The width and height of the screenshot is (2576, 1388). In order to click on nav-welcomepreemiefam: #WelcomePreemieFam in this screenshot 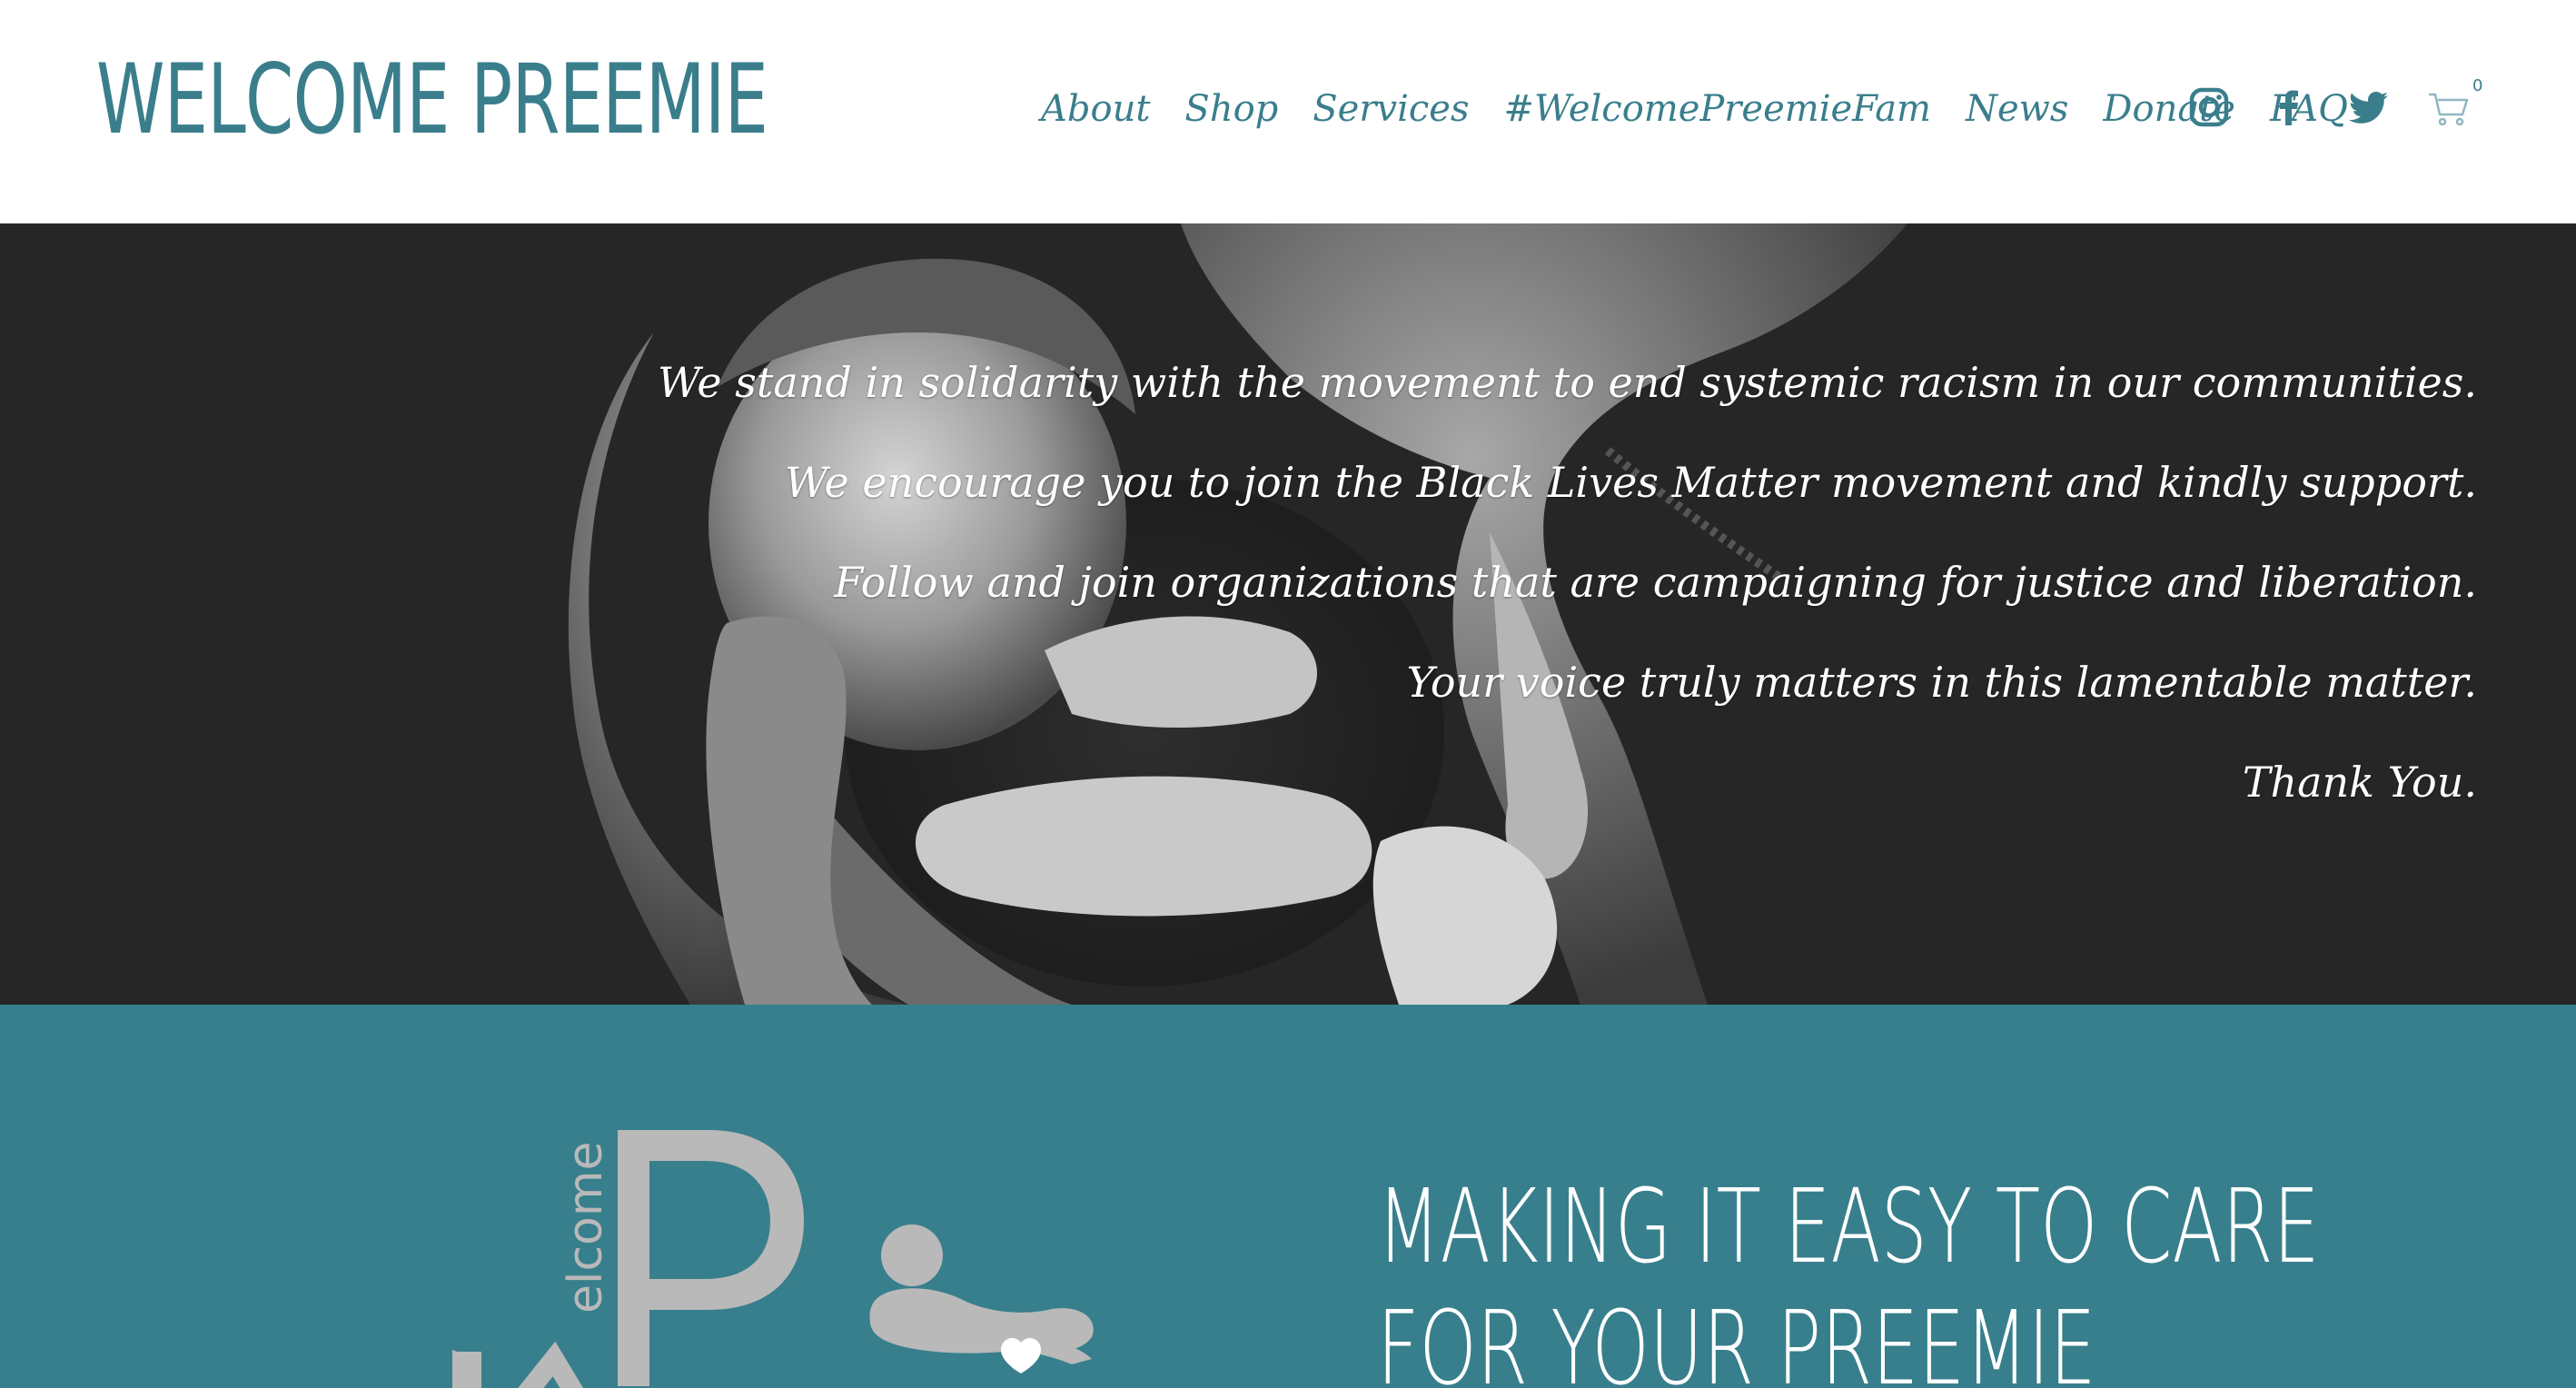, I will do `click(1717, 109)`.